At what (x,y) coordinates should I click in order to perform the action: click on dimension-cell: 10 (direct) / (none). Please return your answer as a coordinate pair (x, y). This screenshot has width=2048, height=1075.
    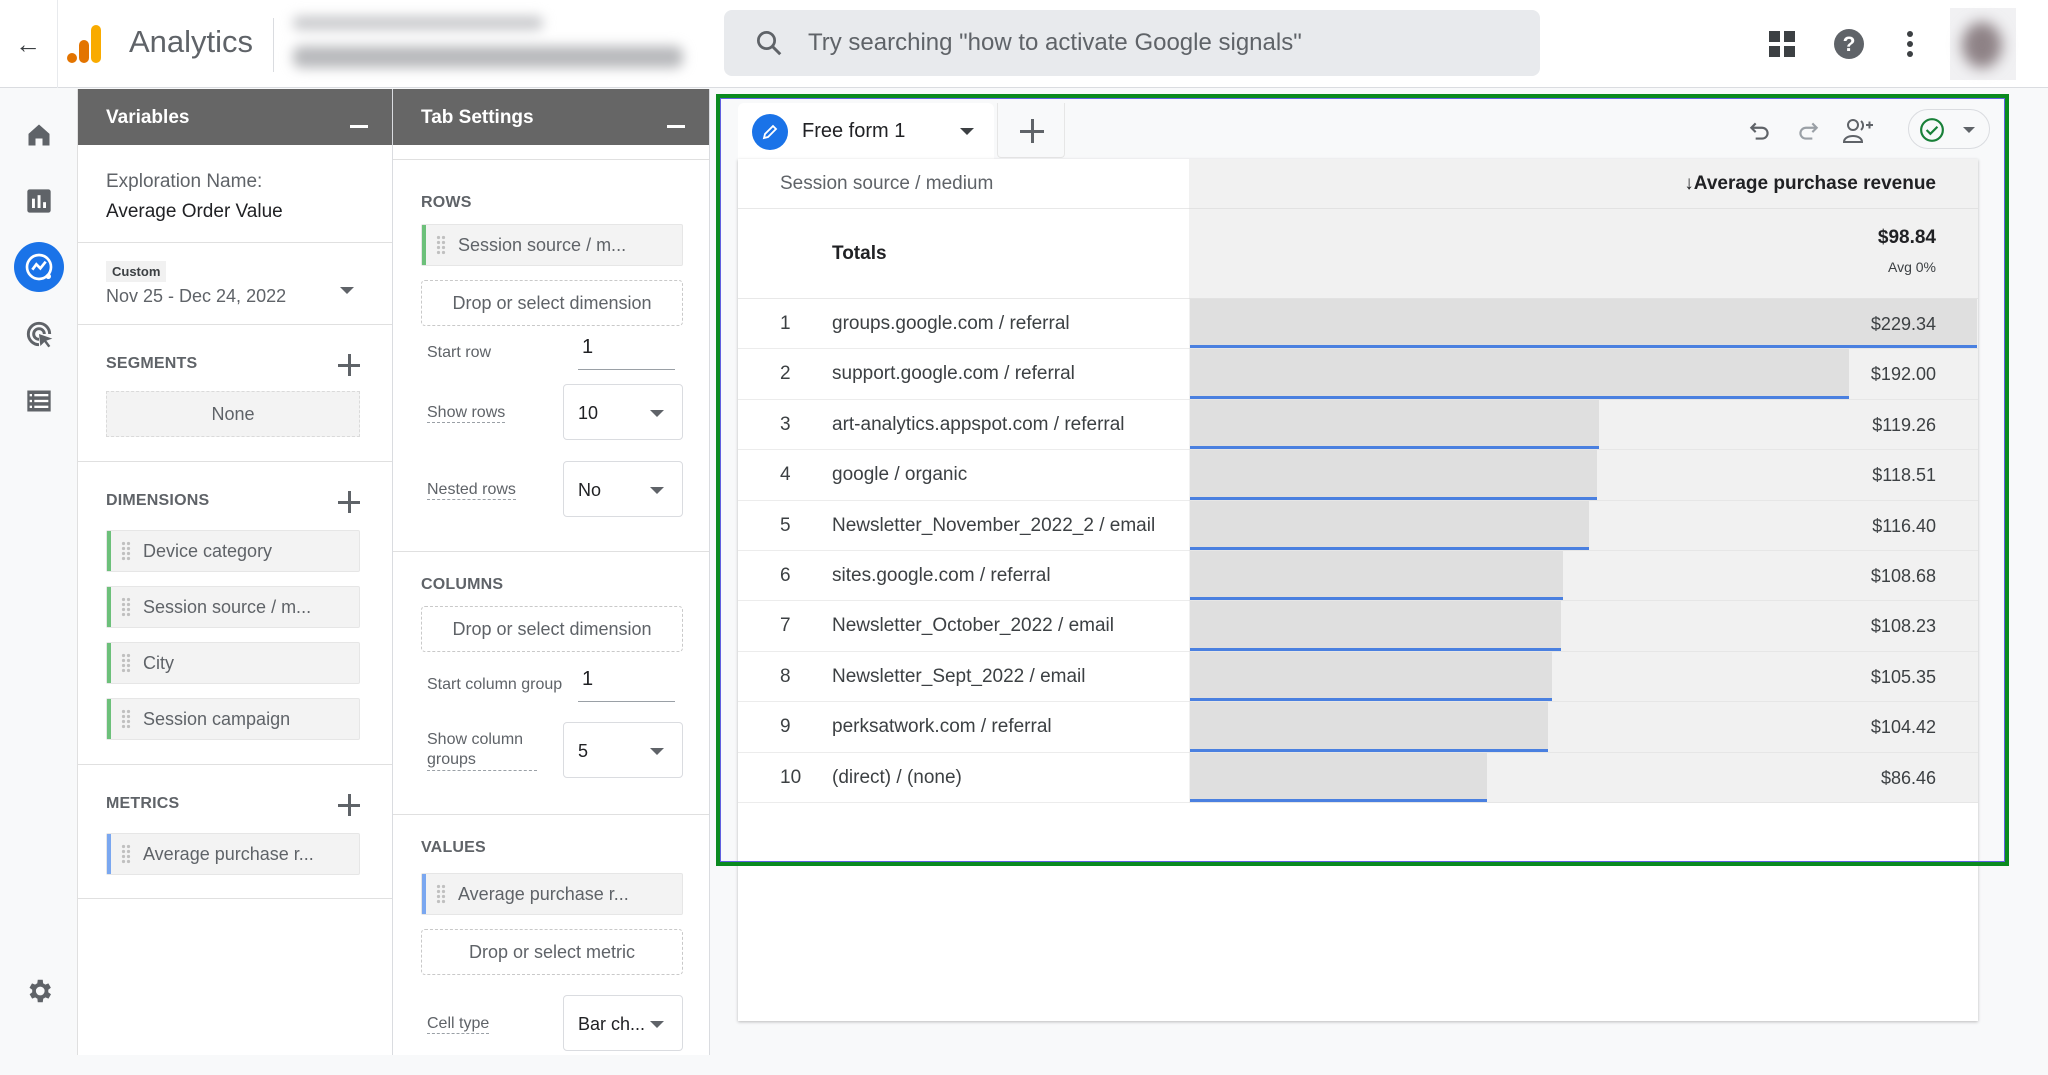
    Looking at the image, I should click on (963, 778).